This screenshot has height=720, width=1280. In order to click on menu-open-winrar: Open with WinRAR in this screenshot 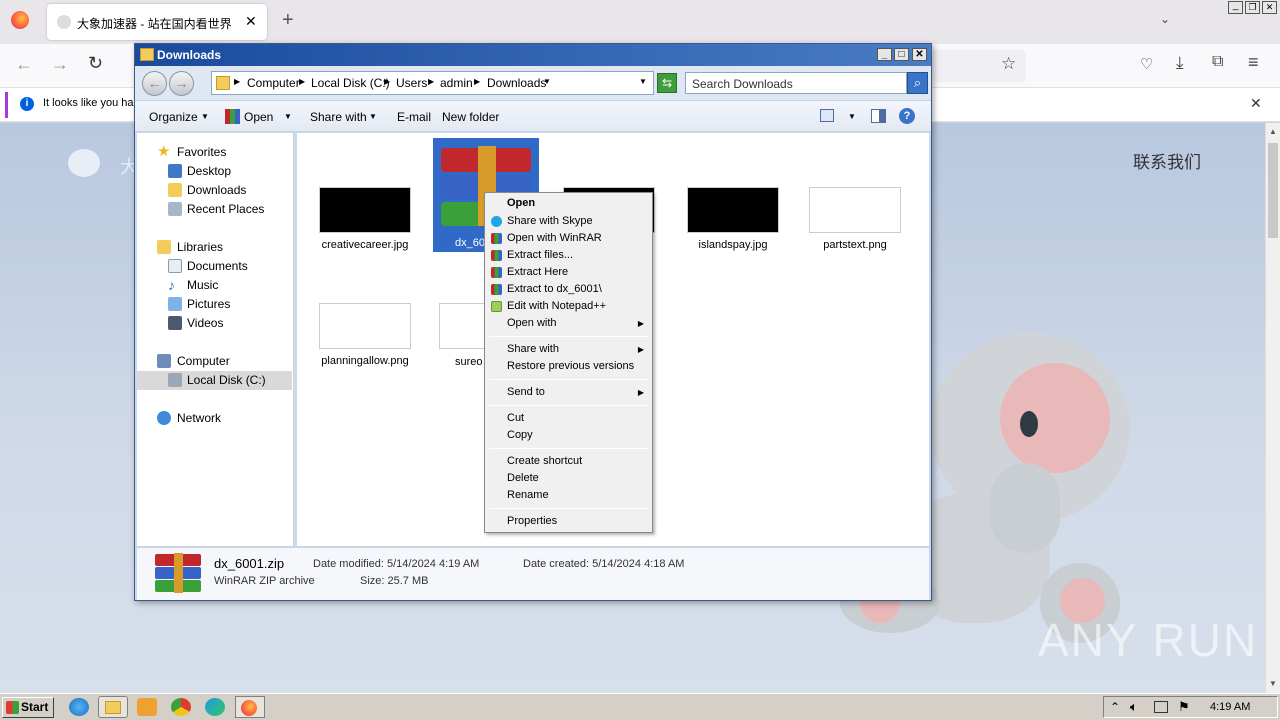, I will do `click(568, 238)`.